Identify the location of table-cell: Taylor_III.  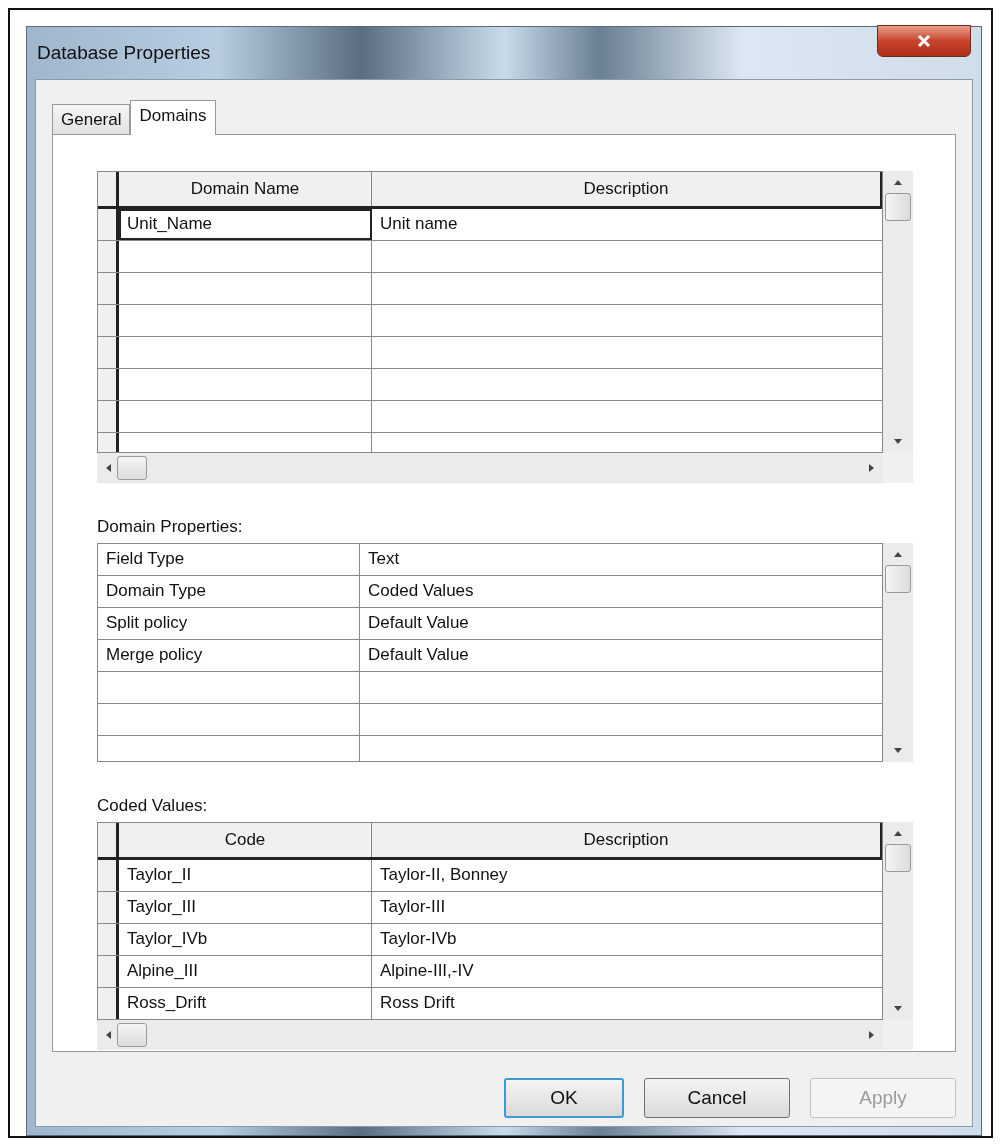
(245, 907).